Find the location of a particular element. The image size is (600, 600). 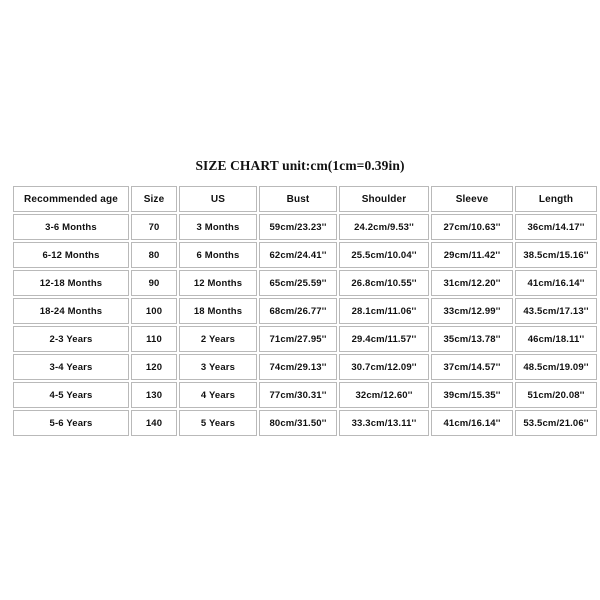

cell-size: 100 is located at coordinates (154, 311).